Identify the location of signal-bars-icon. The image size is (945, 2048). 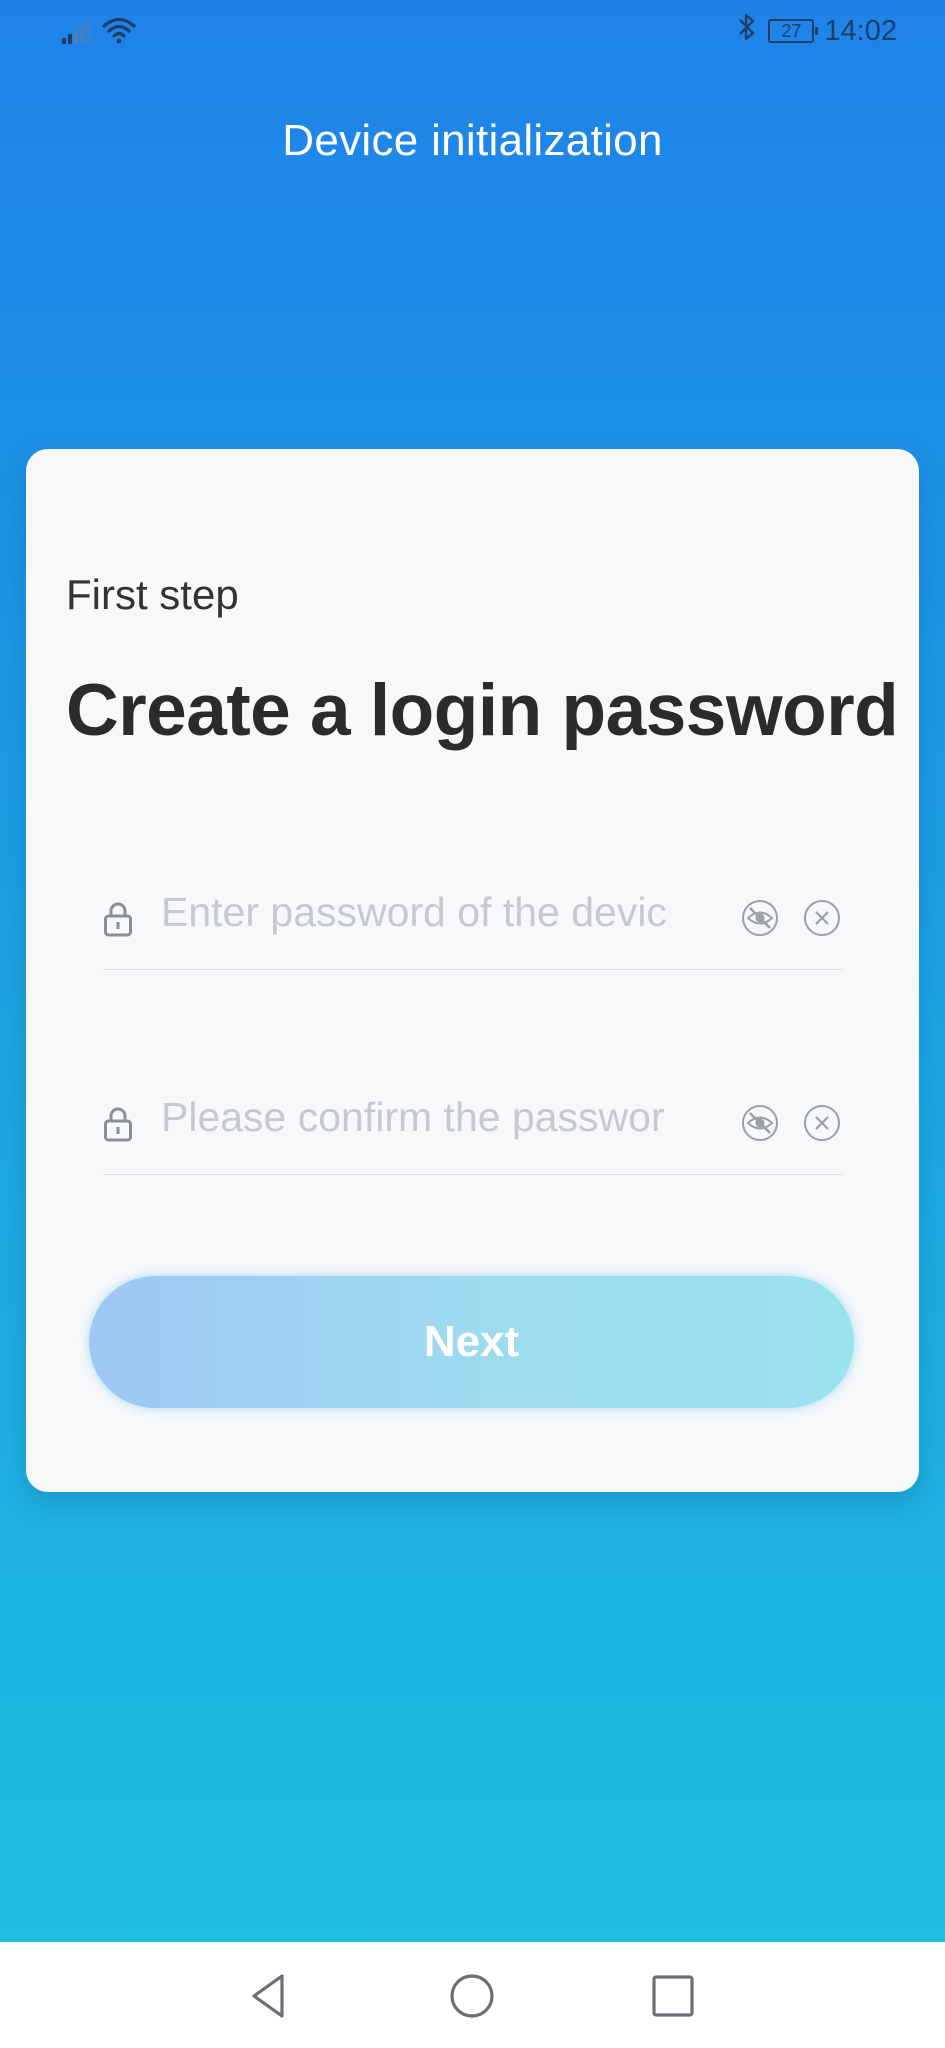
(77, 34).